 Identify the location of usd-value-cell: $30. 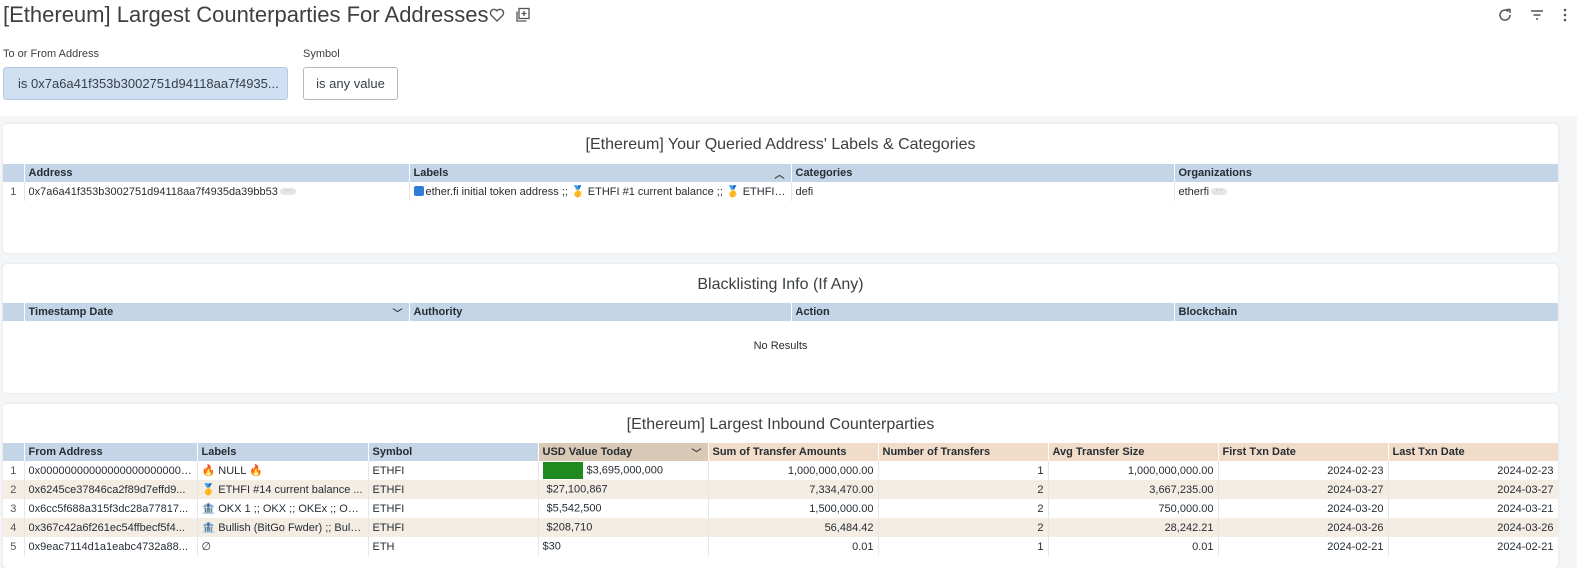
(623, 546).